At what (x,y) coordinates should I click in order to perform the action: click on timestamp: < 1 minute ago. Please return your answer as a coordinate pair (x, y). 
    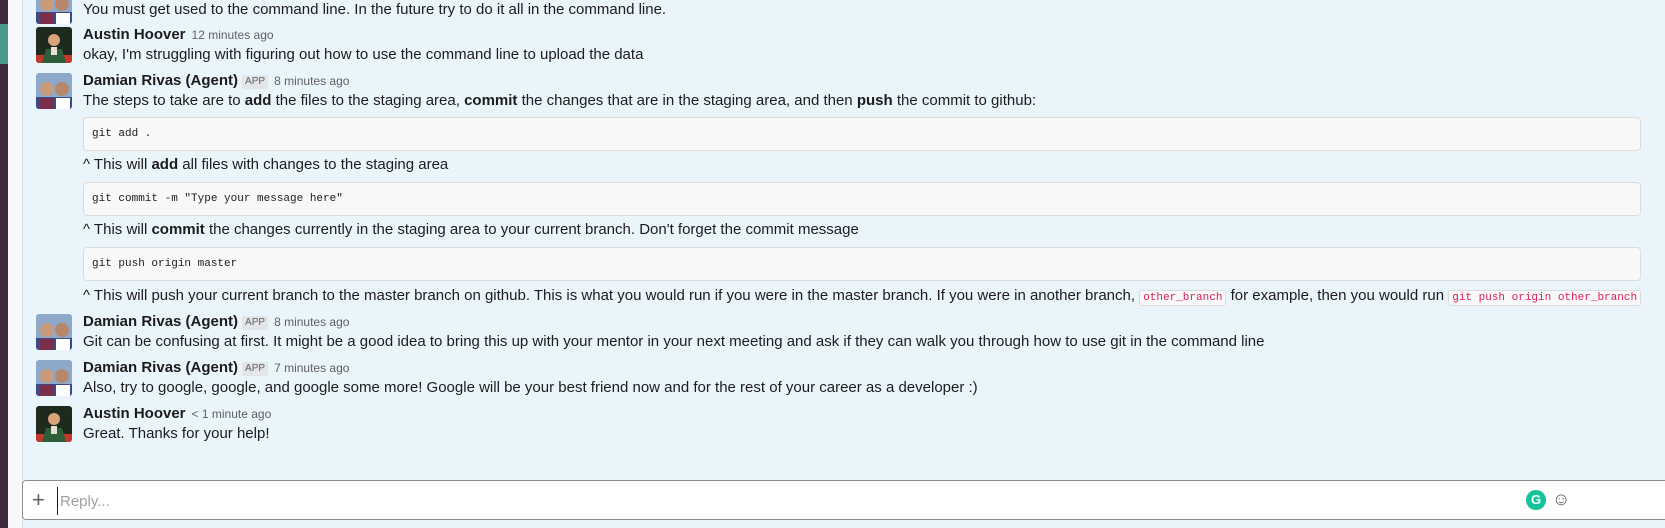
    Looking at the image, I should click on (232, 414).